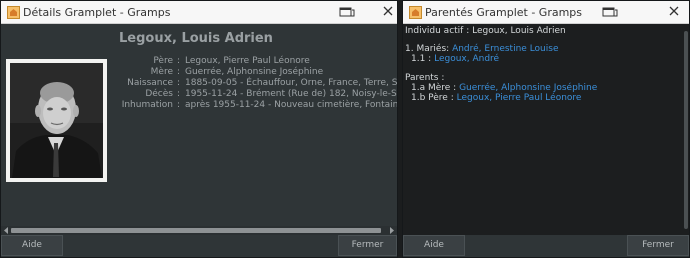 The width and height of the screenshot is (690, 258). Describe the element at coordinates (434, 88) in the screenshot. I see `mother-prefix: 1.a Mère :` at that location.